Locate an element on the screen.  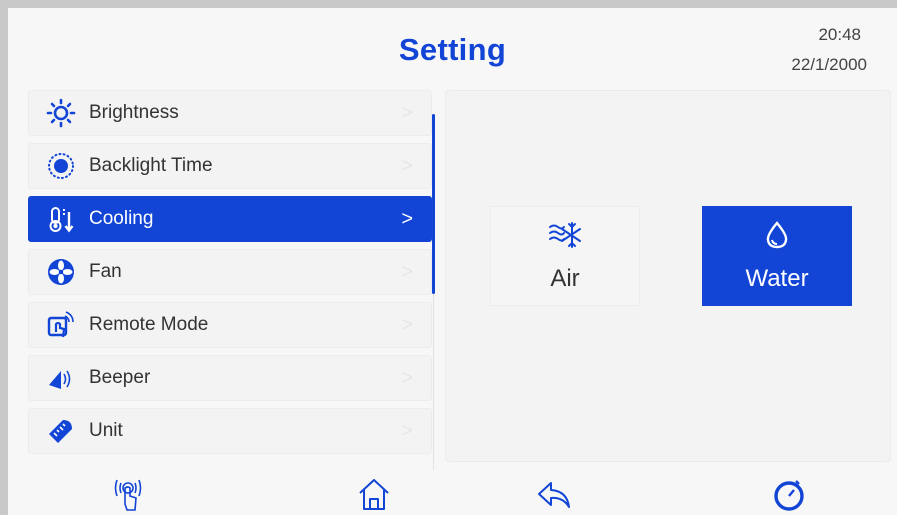
remote-touch-icon is located at coordinates (61, 325).